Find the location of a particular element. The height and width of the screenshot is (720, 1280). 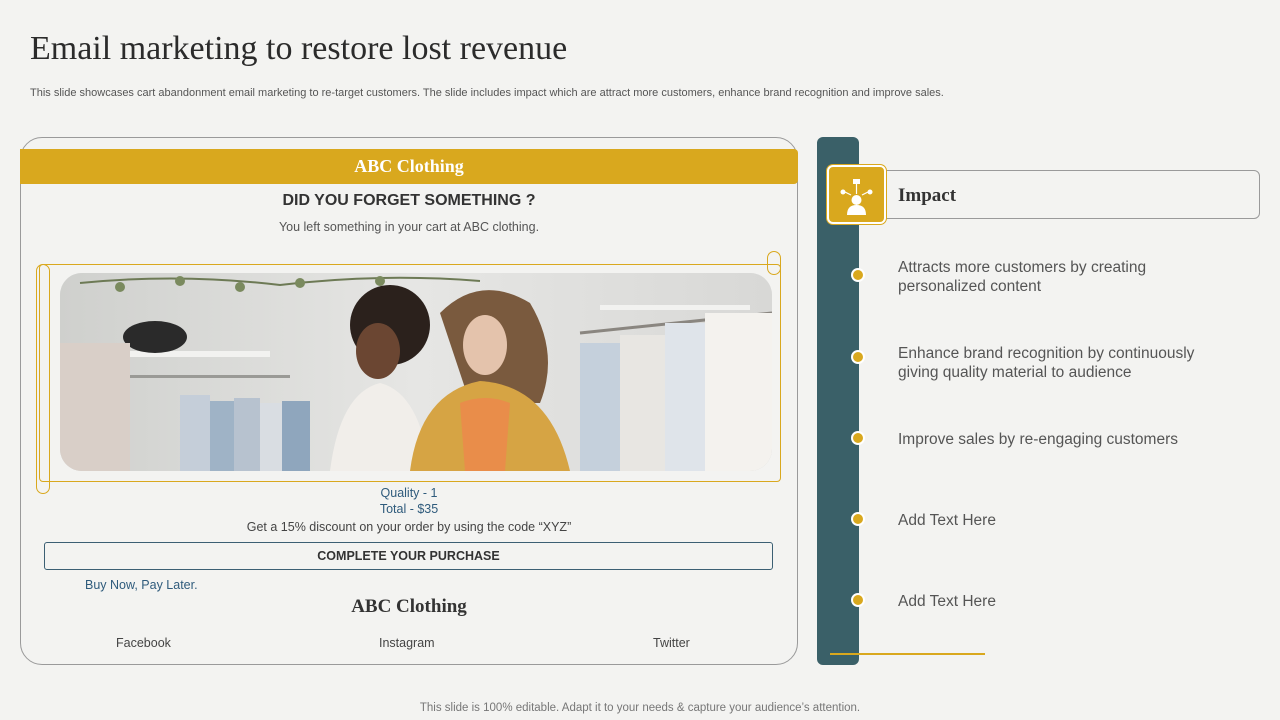

facebook-link: Facebook is located at coordinates (143, 643).